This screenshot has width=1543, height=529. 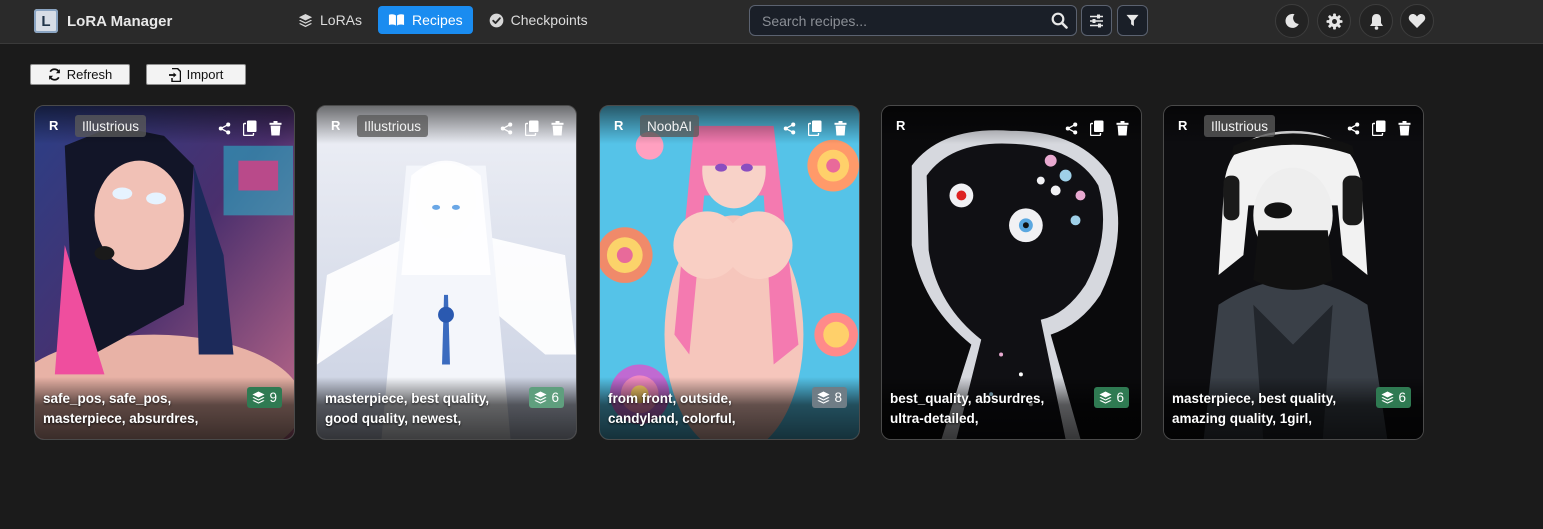 I want to click on theme-toggle-button, so click(x=1292, y=21).